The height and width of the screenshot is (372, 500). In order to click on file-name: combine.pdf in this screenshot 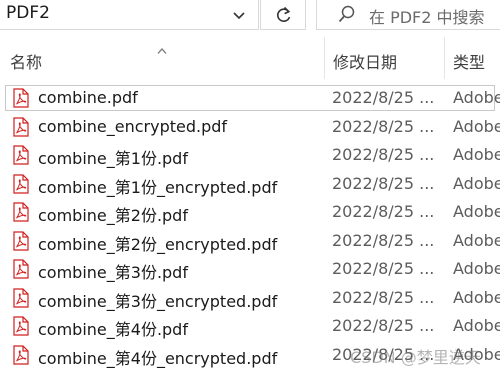, I will do `click(88, 97)`.